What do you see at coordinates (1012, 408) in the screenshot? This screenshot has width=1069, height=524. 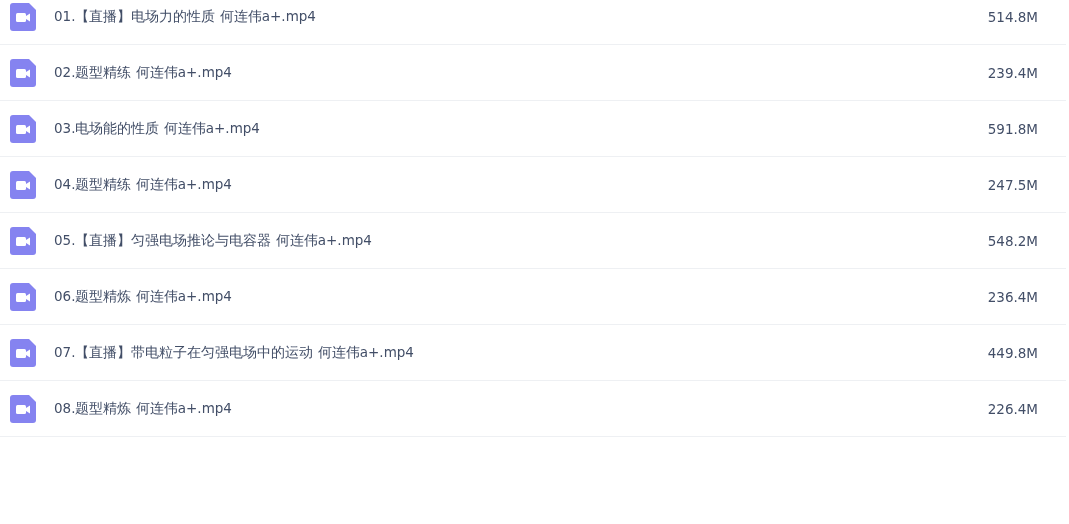 I see `file-size: 226.4M` at bounding box center [1012, 408].